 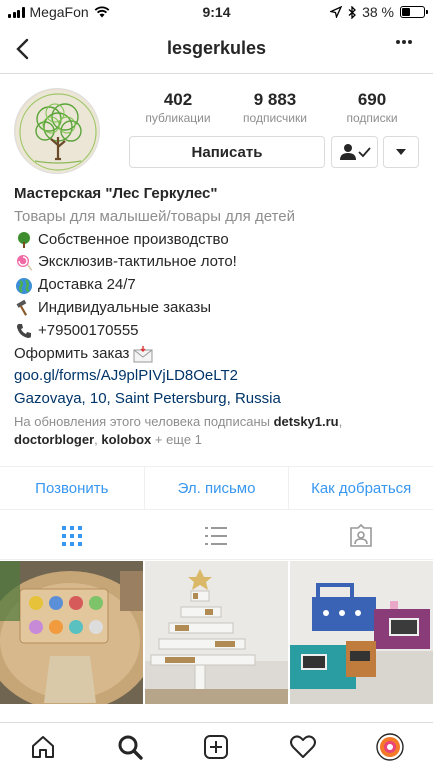 I want to click on toolbox-photo, so click(x=361, y=632).